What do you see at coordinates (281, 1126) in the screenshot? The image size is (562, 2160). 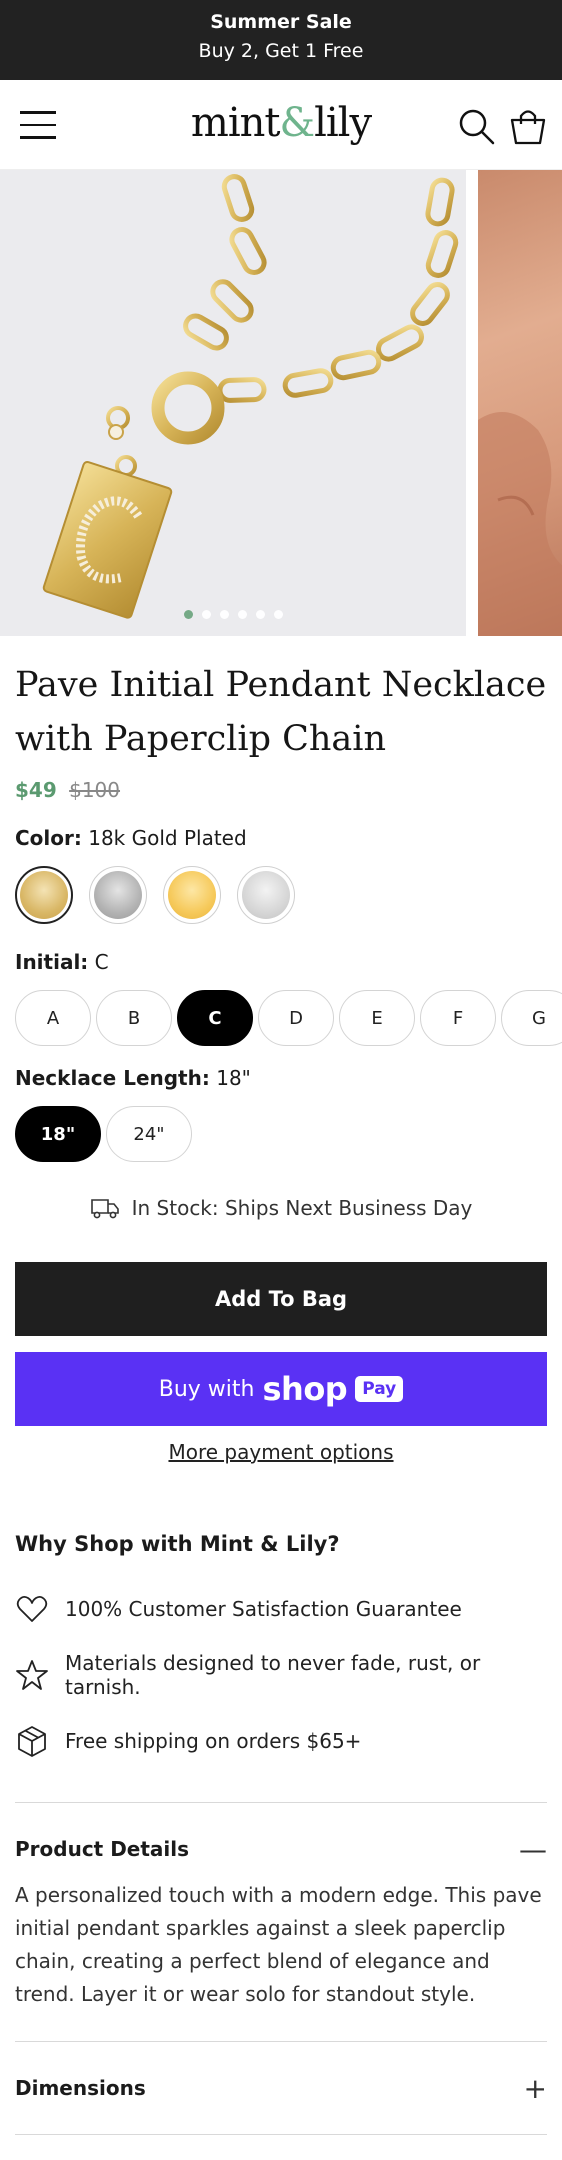 I see `length-options: 18" 24"` at bounding box center [281, 1126].